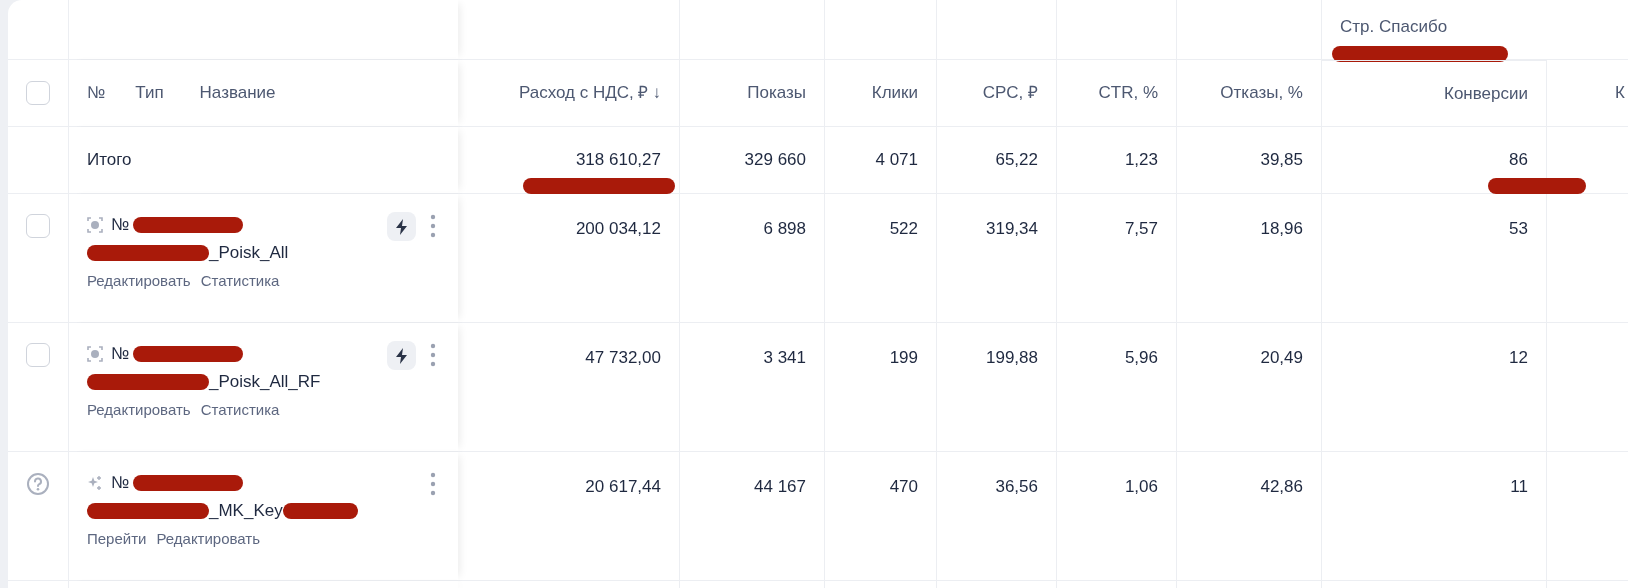 Image resolution: width=1628 pixels, height=588 pixels. I want to click on table-cell-text: 1,06, so click(1141, 487).